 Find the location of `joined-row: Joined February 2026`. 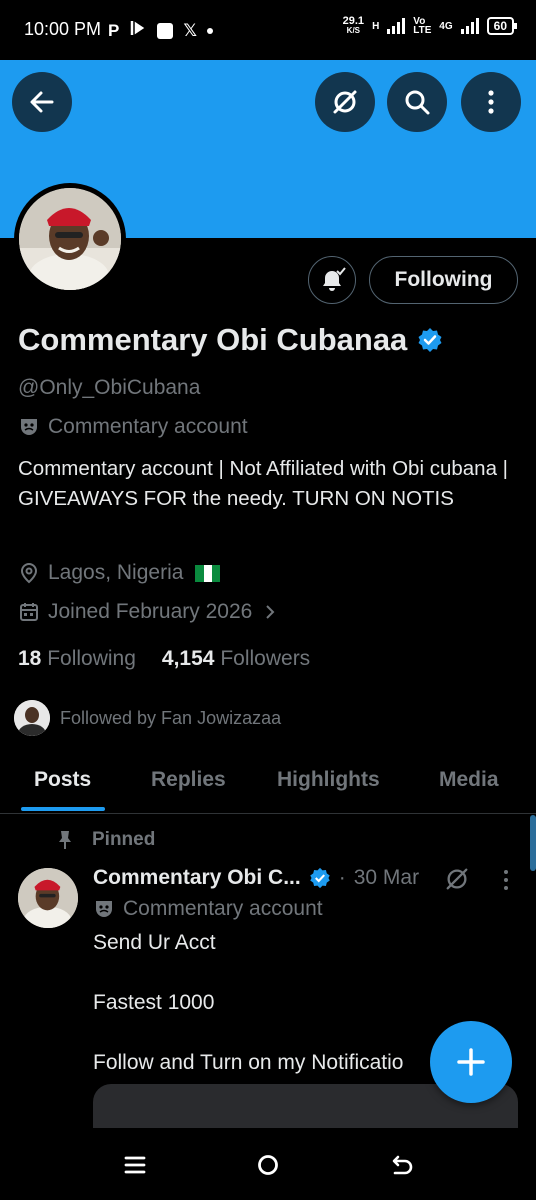

joined-row: Joined February 2026 is located at coordinates (149, 612).